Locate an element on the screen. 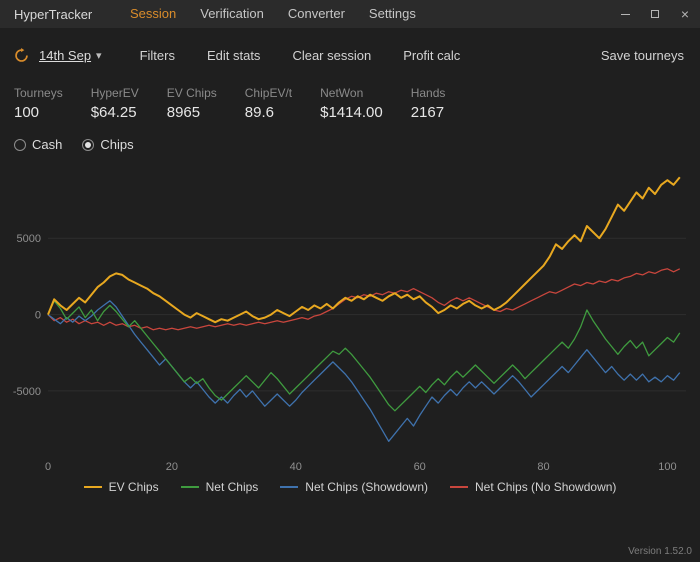 This screenshot has height=562, width=700. maximize-button is located at coordinates (655, 14).